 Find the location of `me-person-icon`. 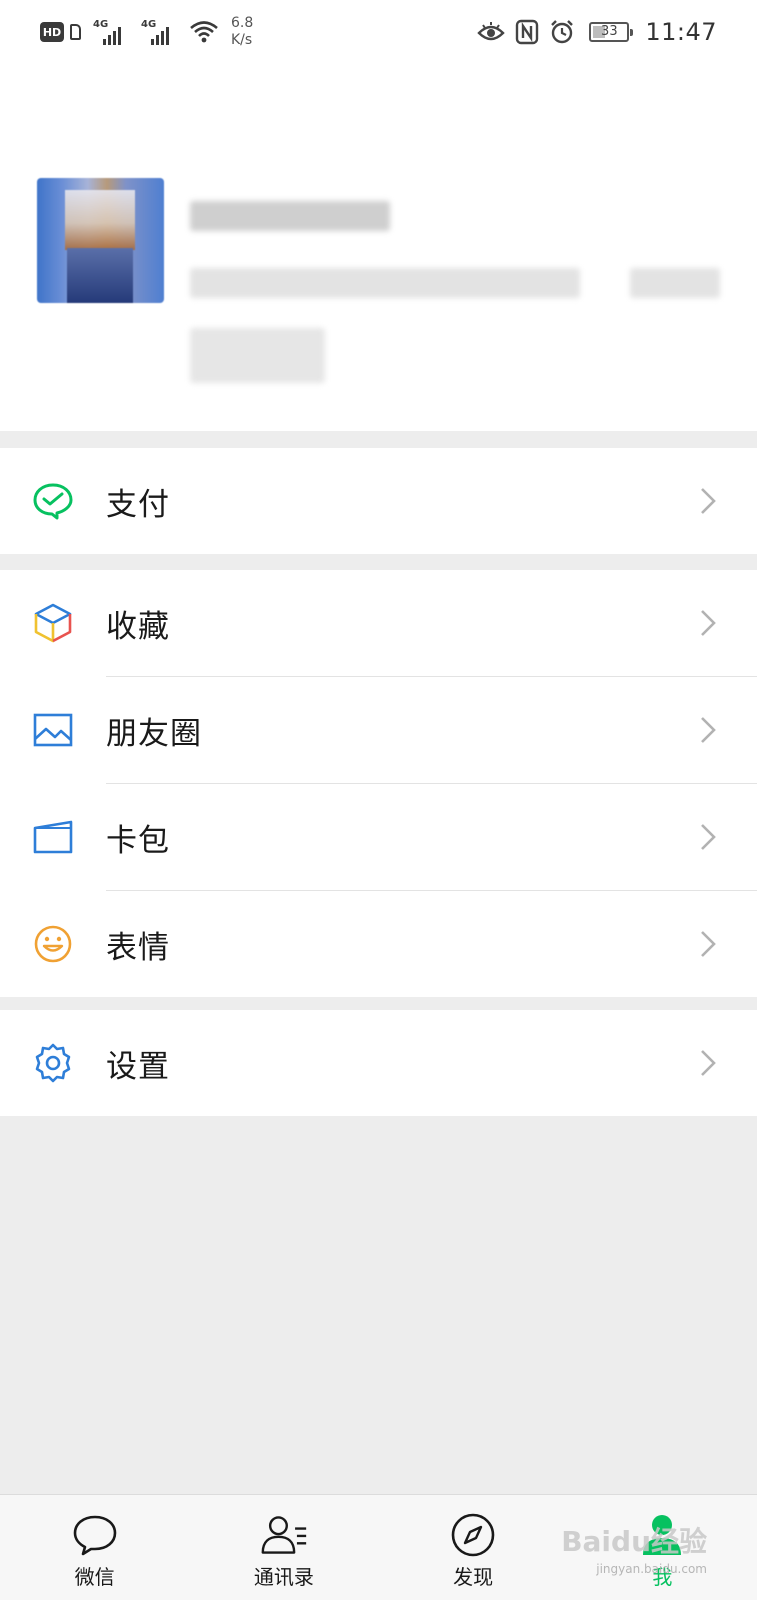

me-person-icon is located at coordinates (662, 1535).